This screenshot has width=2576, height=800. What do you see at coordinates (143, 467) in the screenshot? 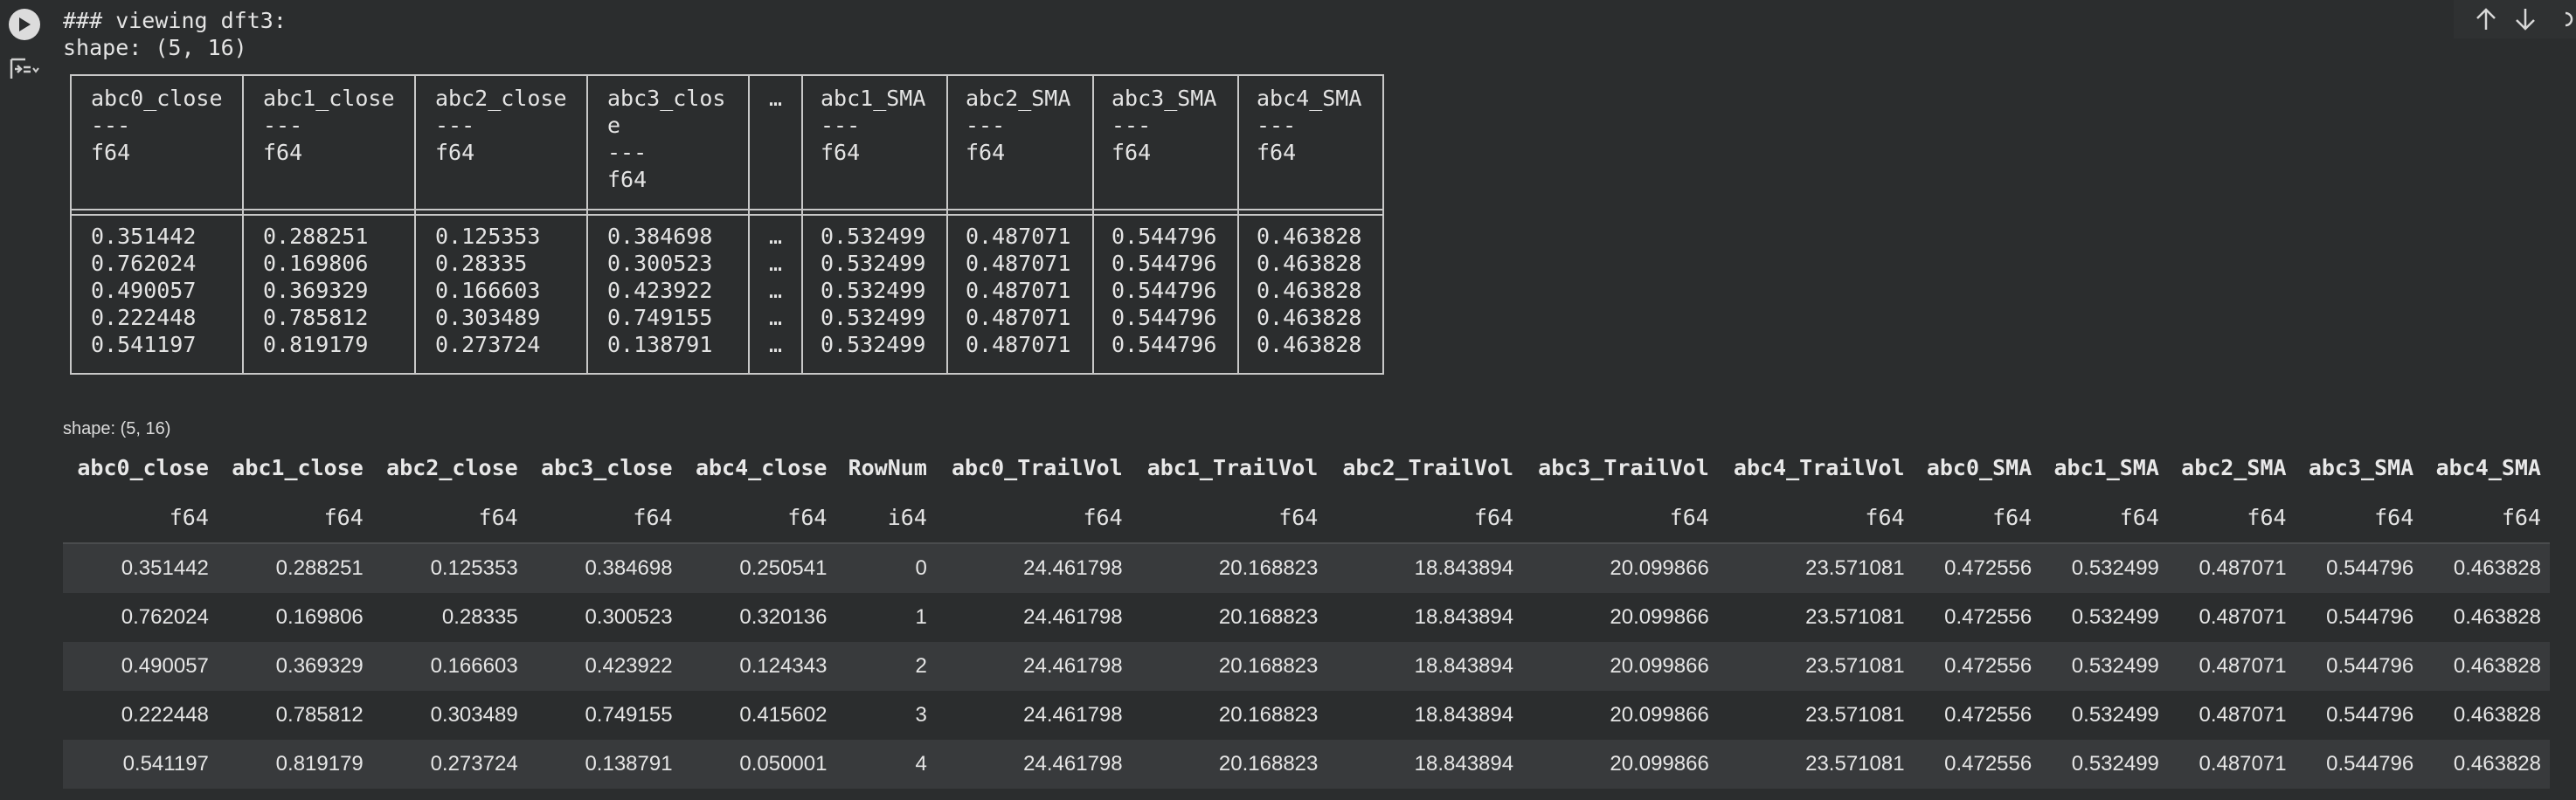
I see `column-header: abc0_close` at bounding box center [143, 467].